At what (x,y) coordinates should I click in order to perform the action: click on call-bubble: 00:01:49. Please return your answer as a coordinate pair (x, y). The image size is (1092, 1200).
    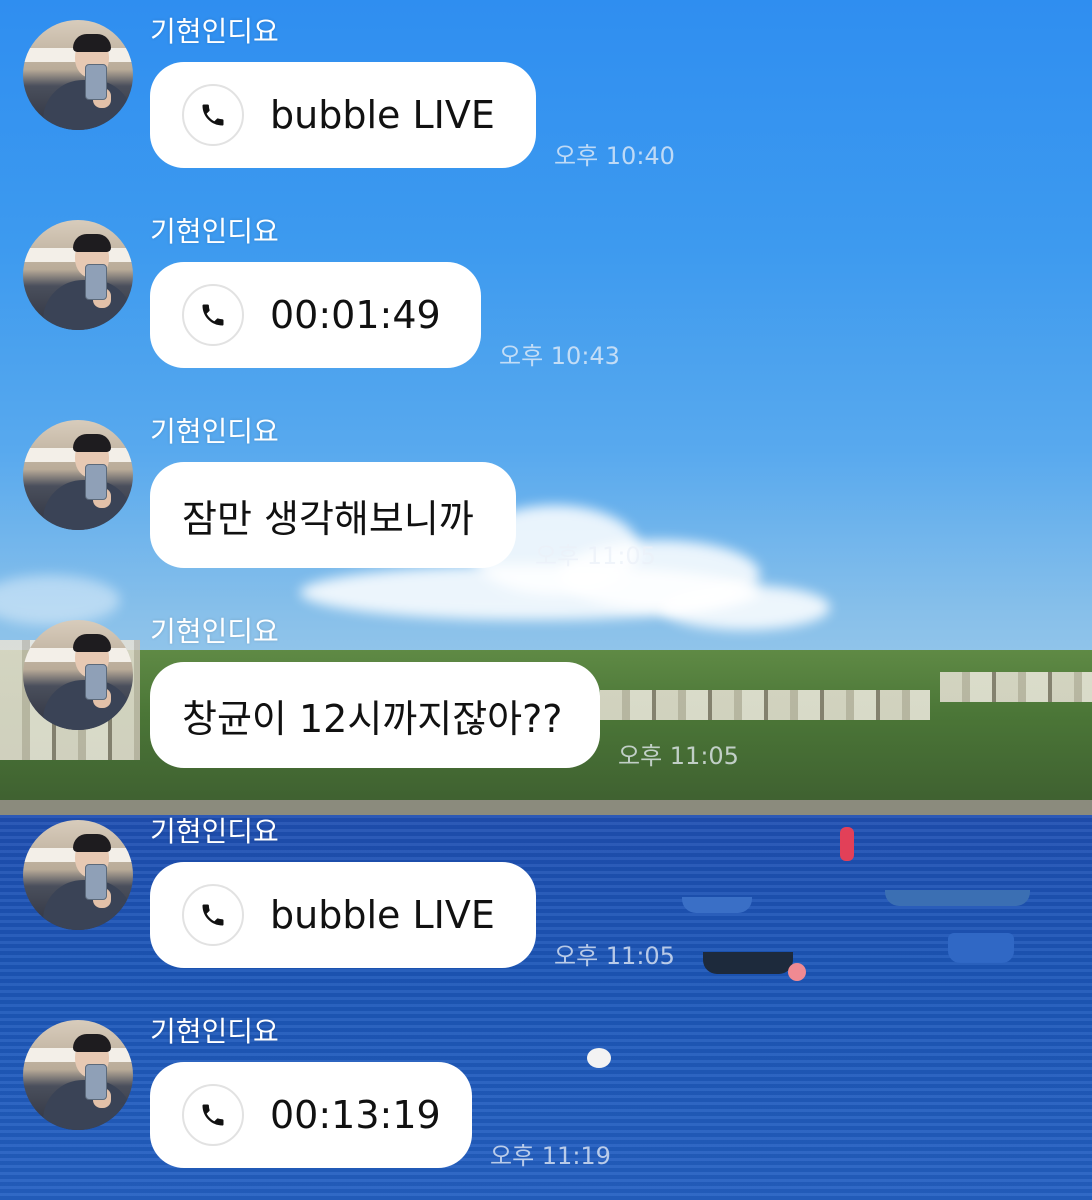
    Looking at the image, I should click on (315, 315).